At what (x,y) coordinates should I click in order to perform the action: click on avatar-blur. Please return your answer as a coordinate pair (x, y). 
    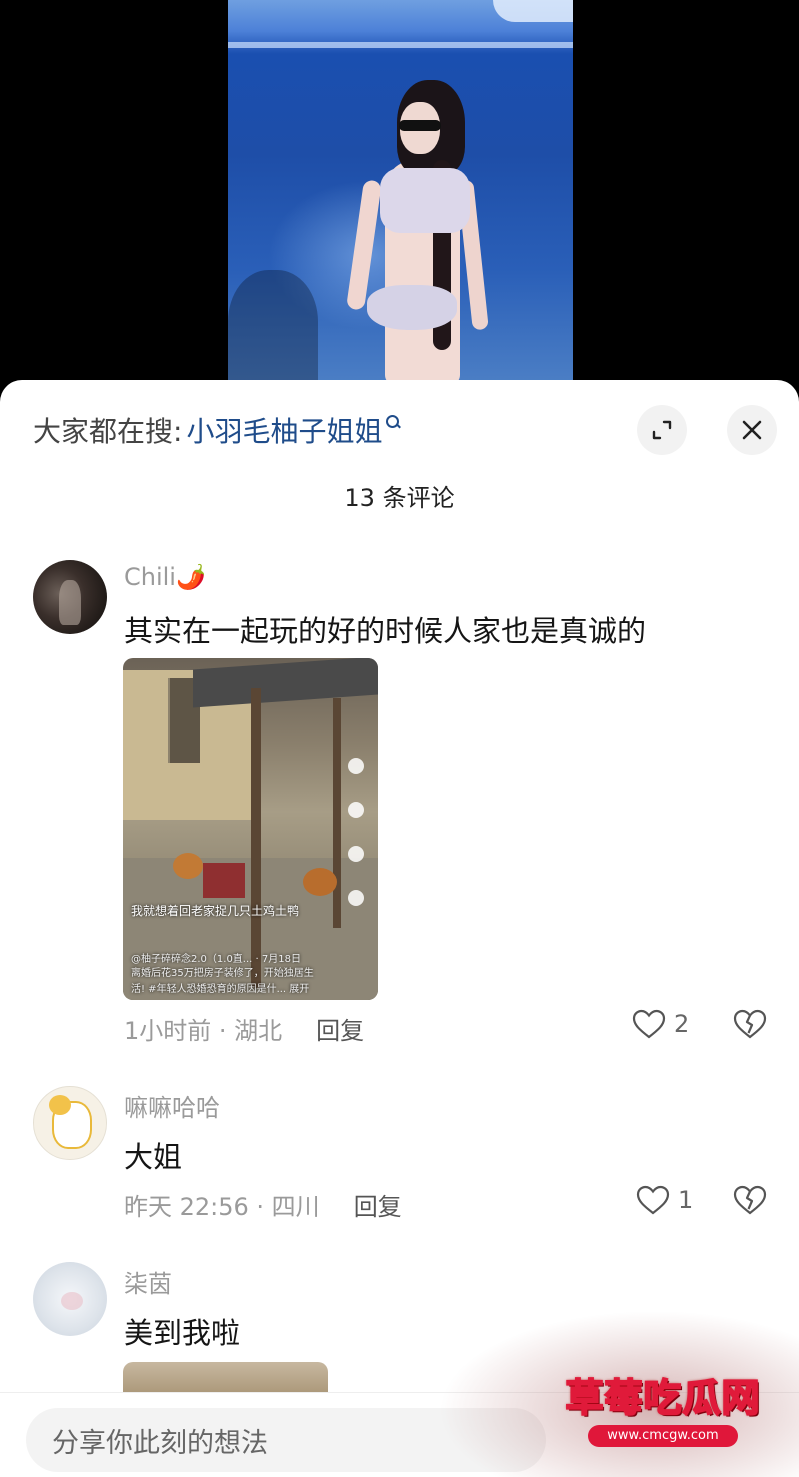
    Looking at the image, I should click on (72, 1301).